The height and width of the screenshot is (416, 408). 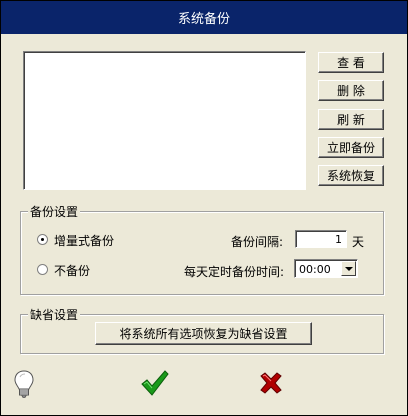 What do you see at coordinates (54, 314) in the screenshot?
I see `default-settings-title: 缺省设置` at bounding box center [54, 314].